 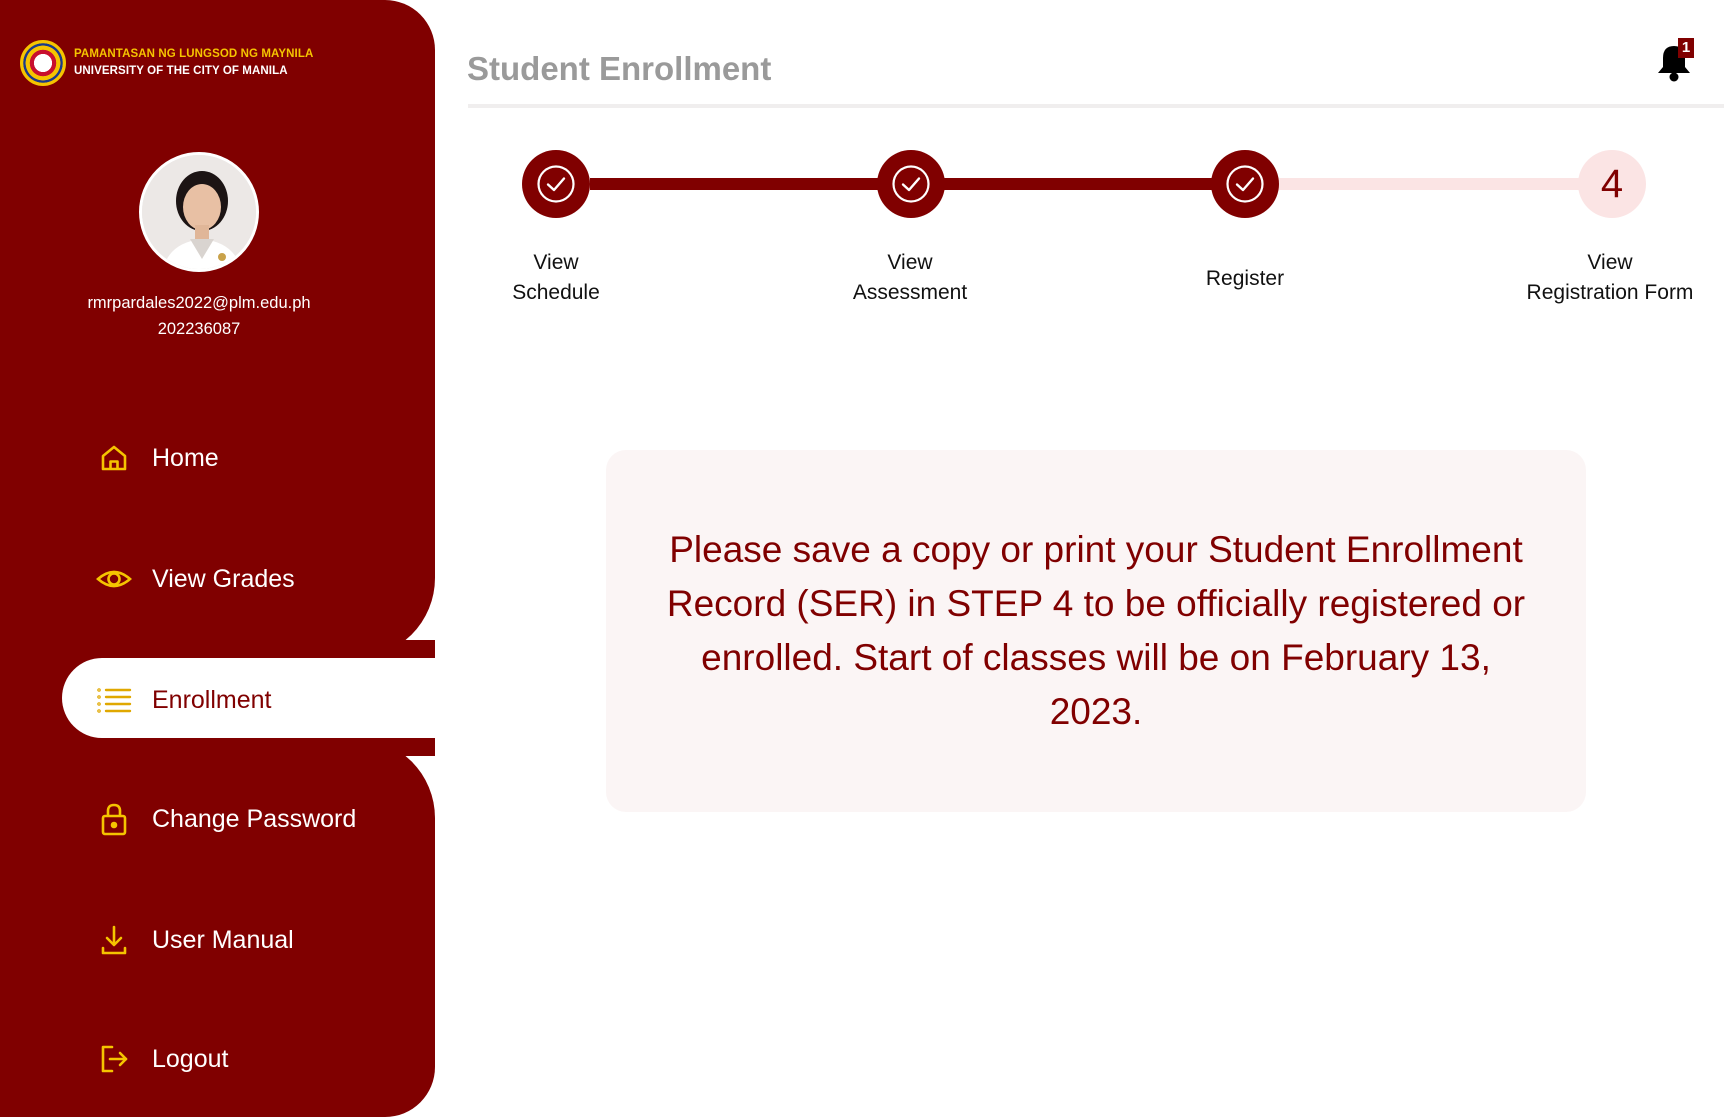 I want to click on user-student-id: 202236087, so click(x=199, y=329).